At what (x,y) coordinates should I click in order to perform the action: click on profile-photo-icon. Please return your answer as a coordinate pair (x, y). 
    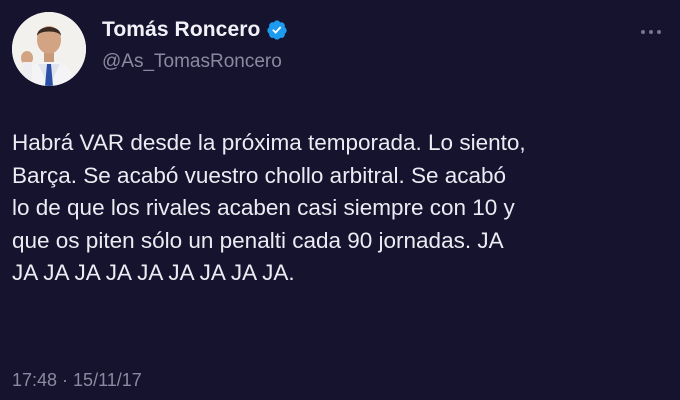
    Looking at the image, I should click on (49, 49).